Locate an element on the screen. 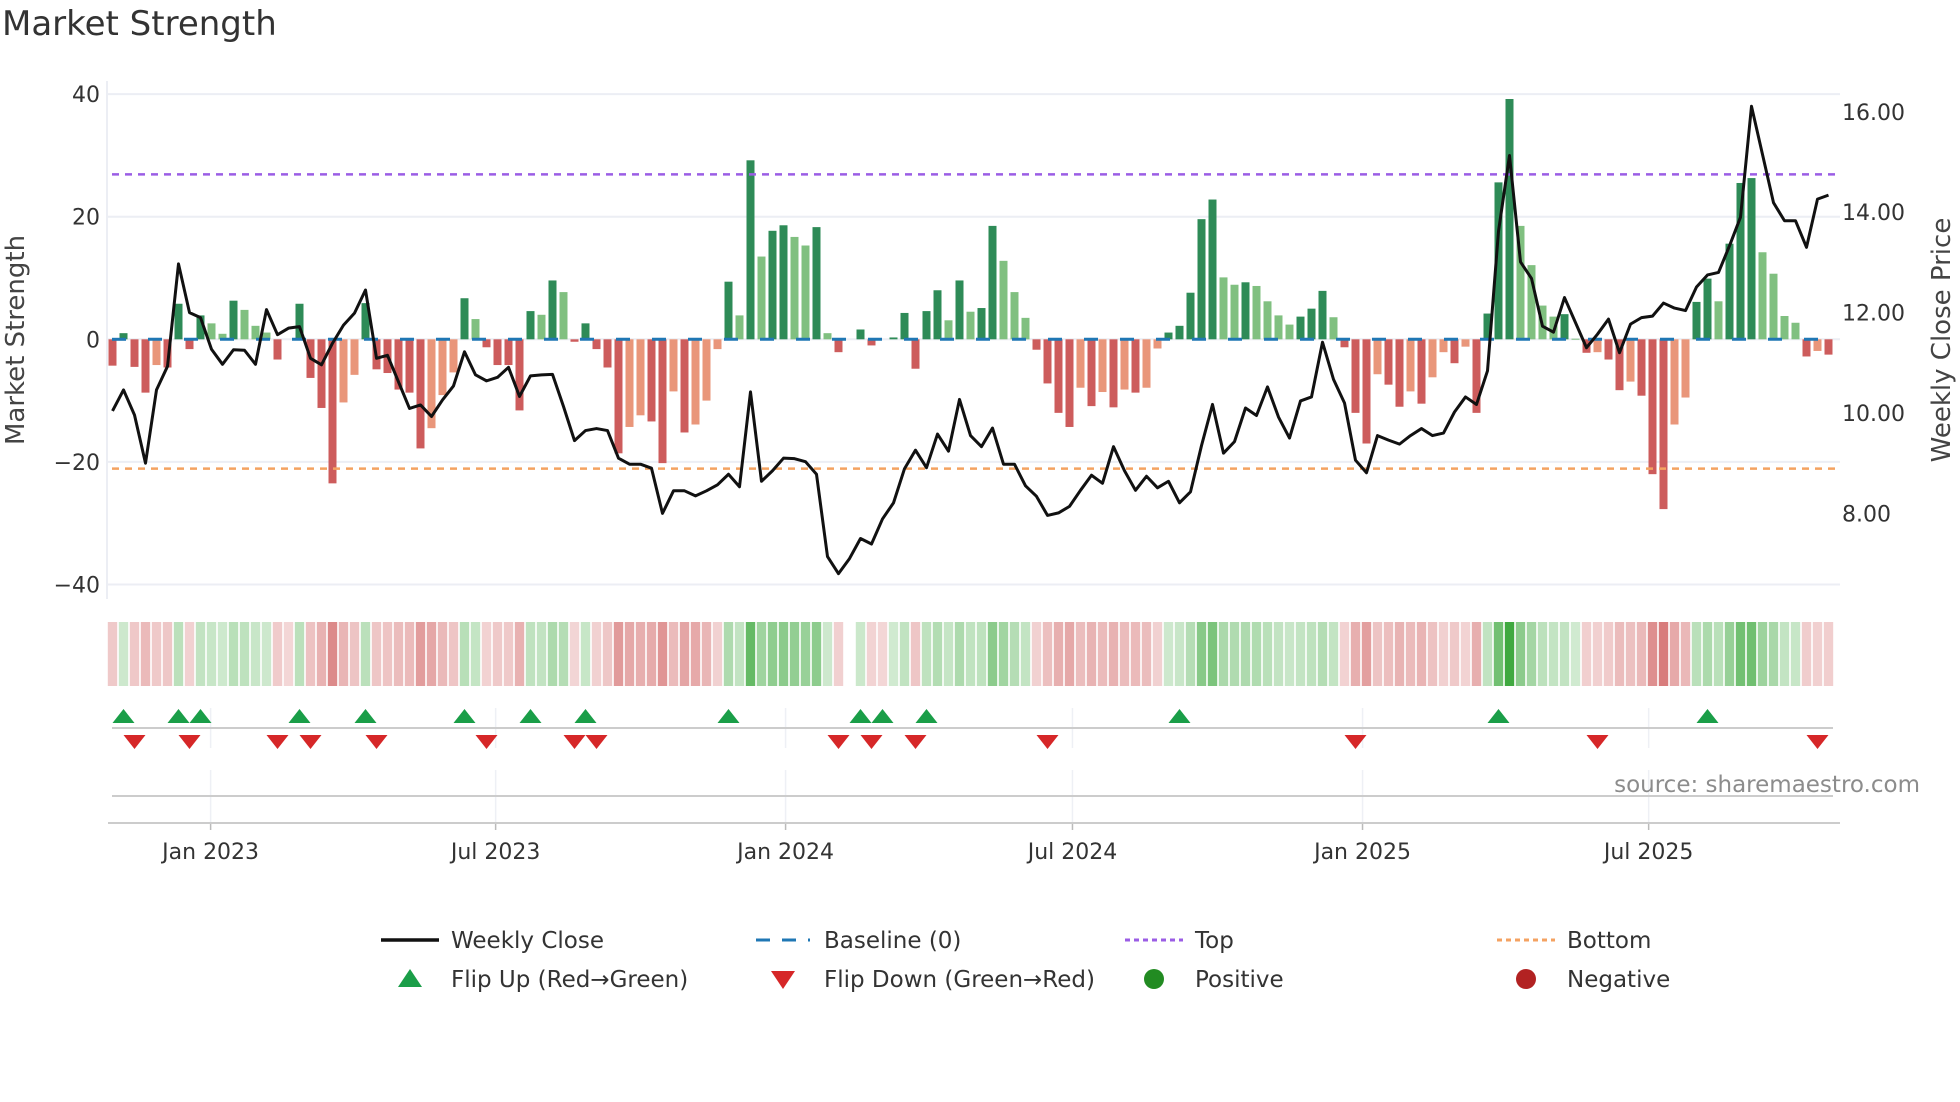  source-label: source: sharemaestro.com is located at coordinates (1767, 785).